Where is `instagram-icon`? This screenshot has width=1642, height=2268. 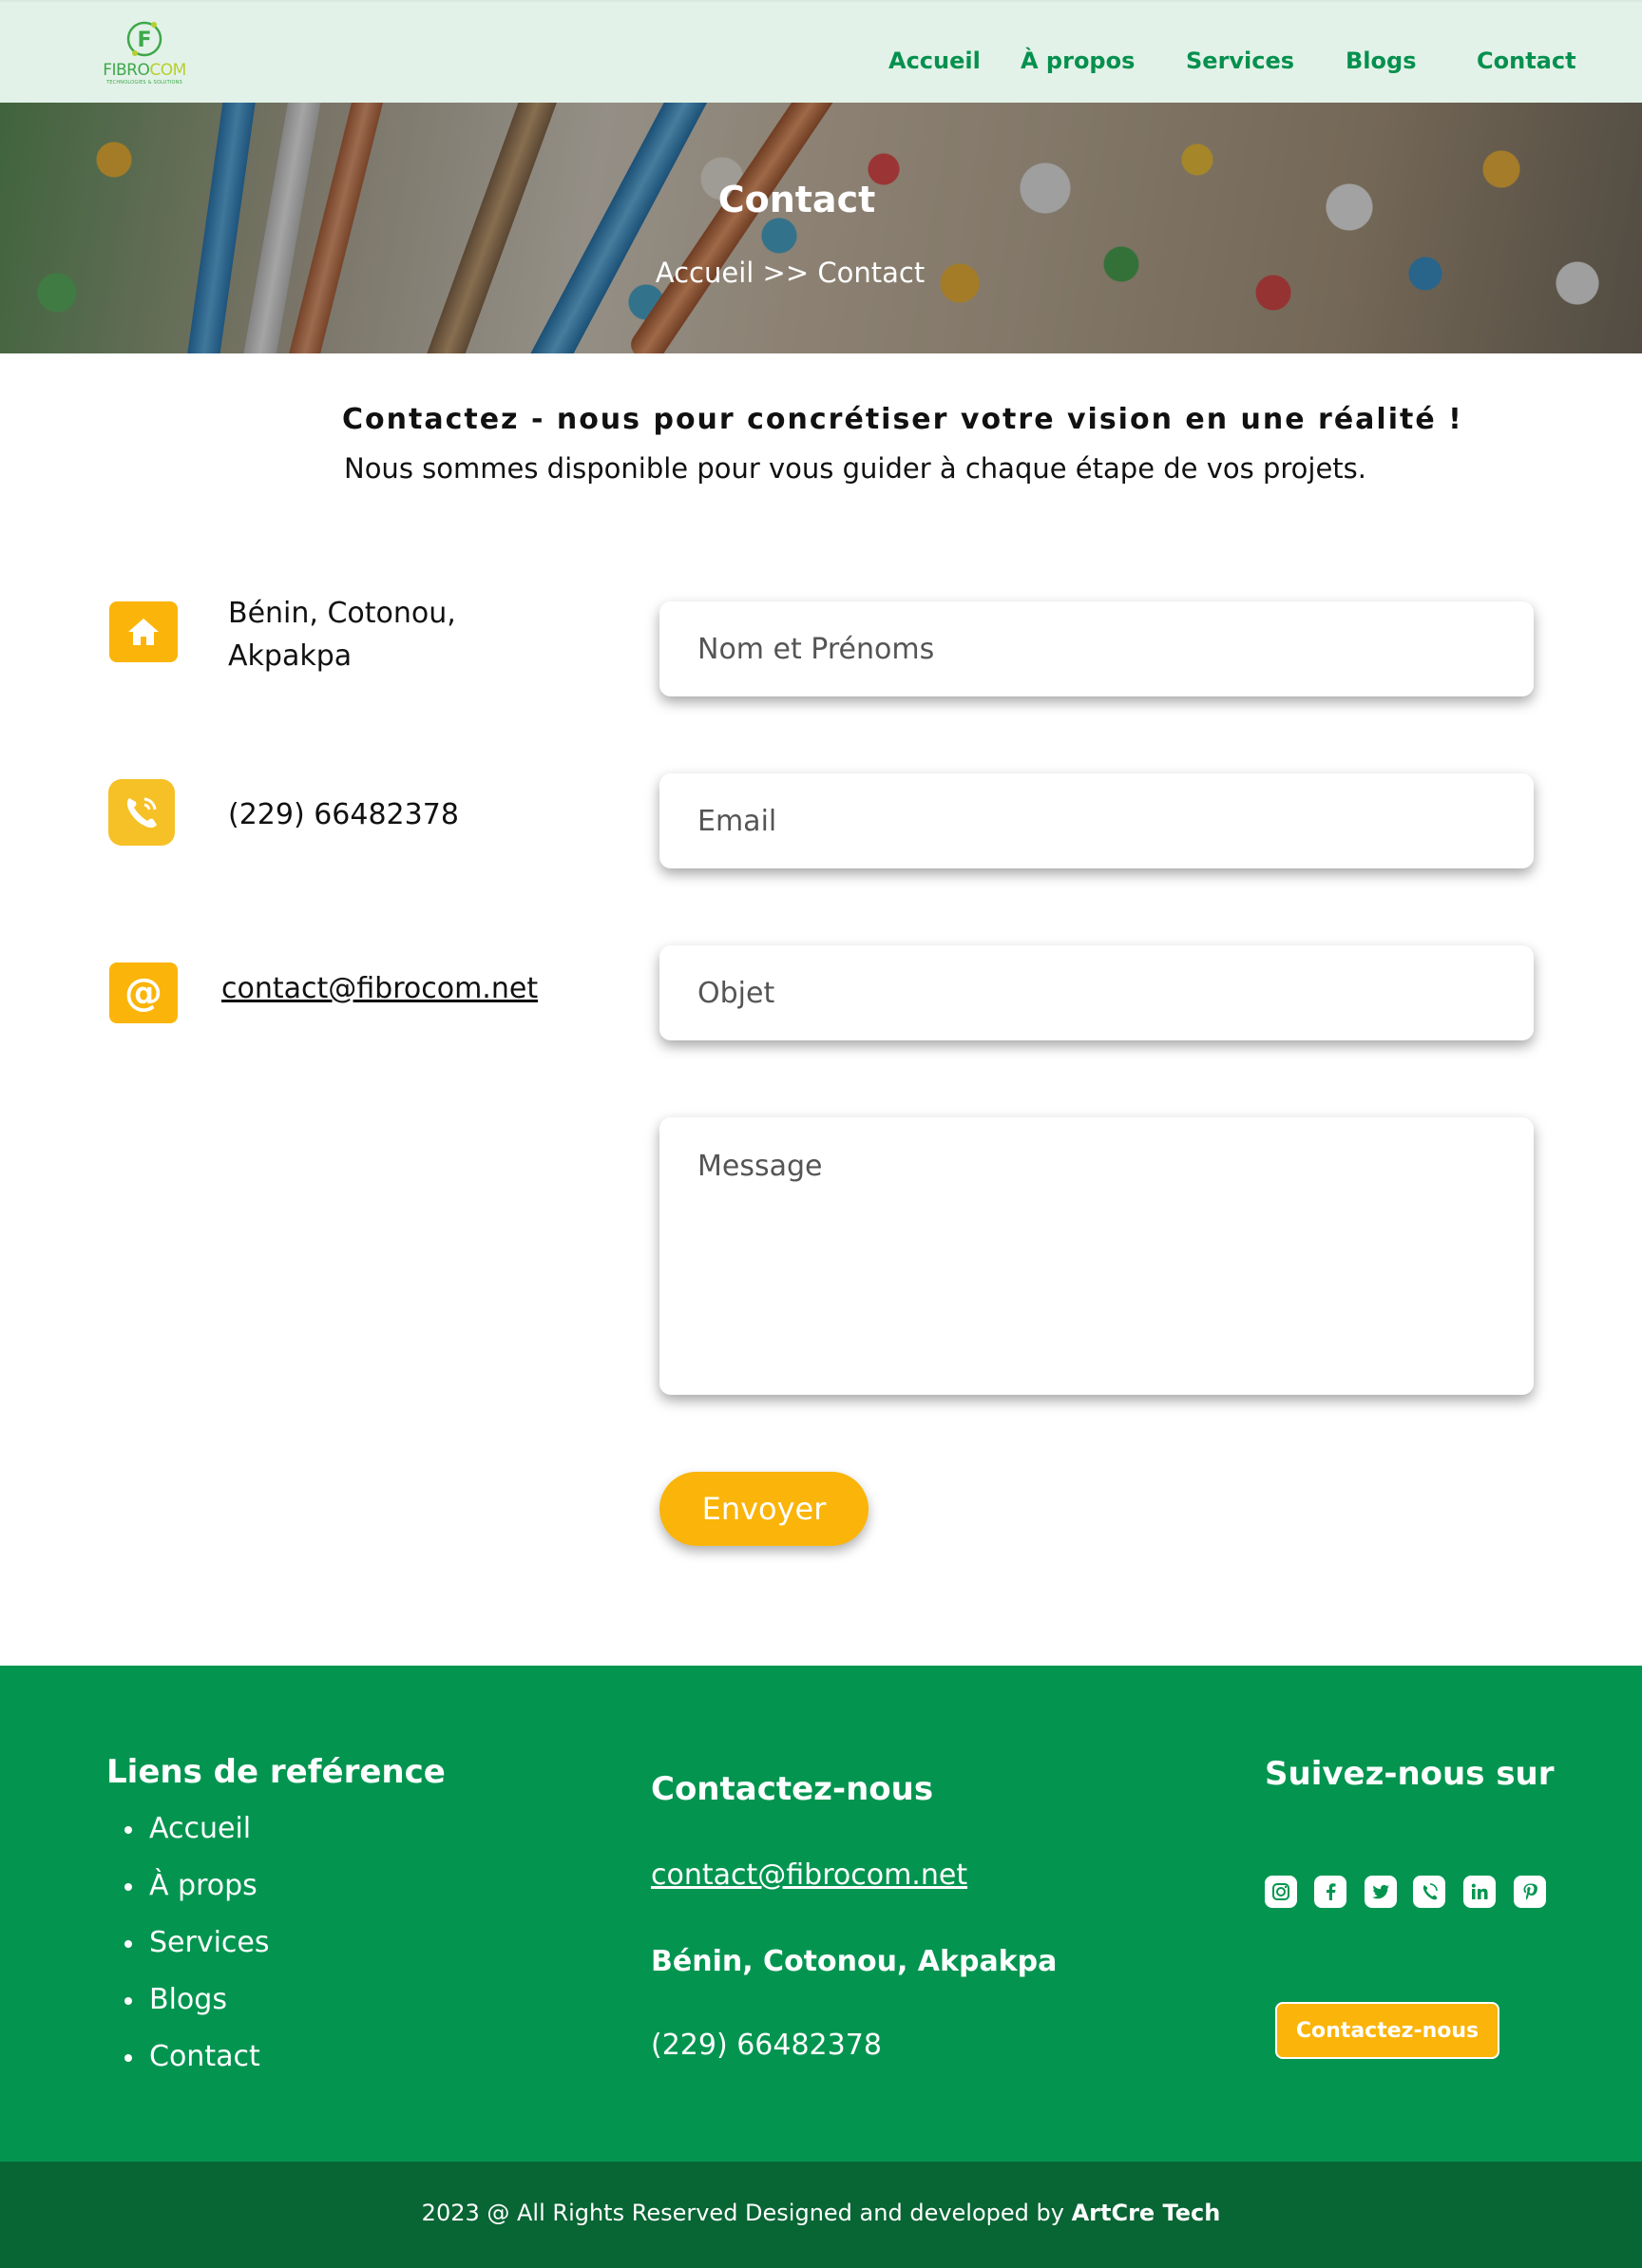
instagram-icon is located at coordinates (1281, 1892).